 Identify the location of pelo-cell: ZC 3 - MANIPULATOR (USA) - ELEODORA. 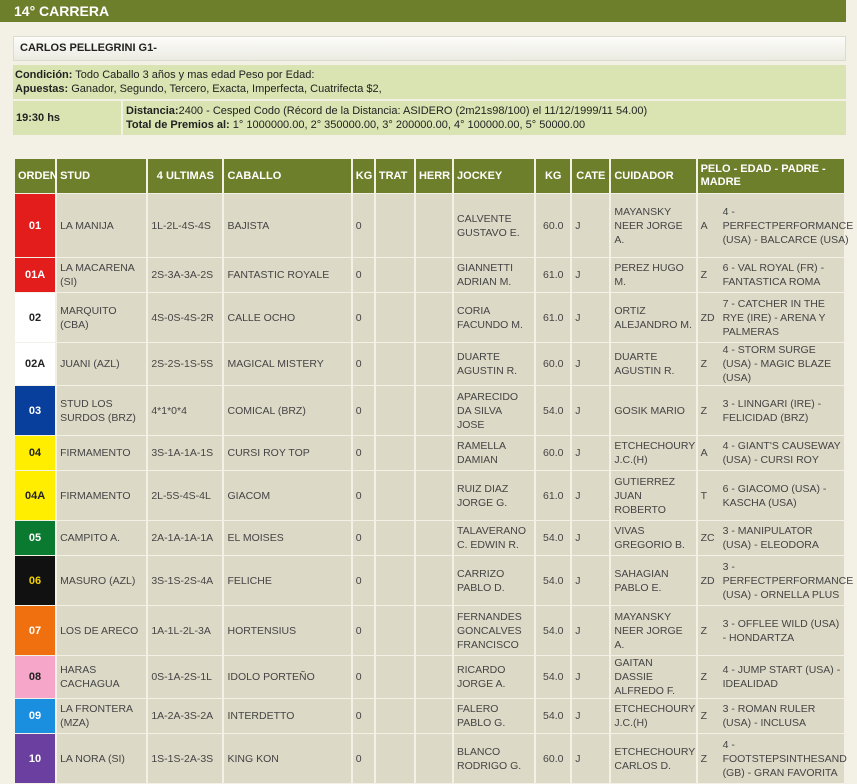
(770, 538).